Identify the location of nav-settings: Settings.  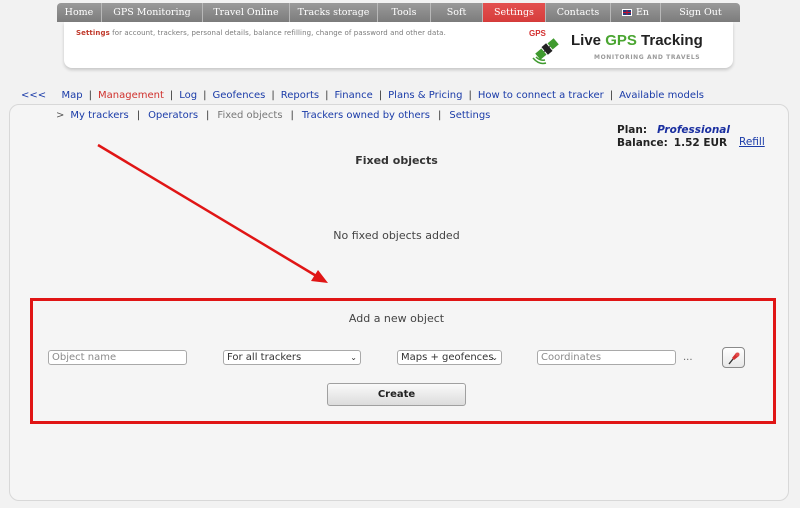
(514, 12).